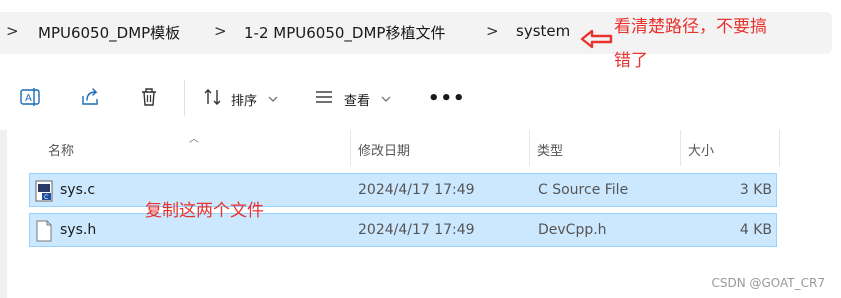  Describe the element at coordinates (109, 32) in the screenshot. I see `breadcrumb-item-template: MPU6050_DMP模板` at that location.